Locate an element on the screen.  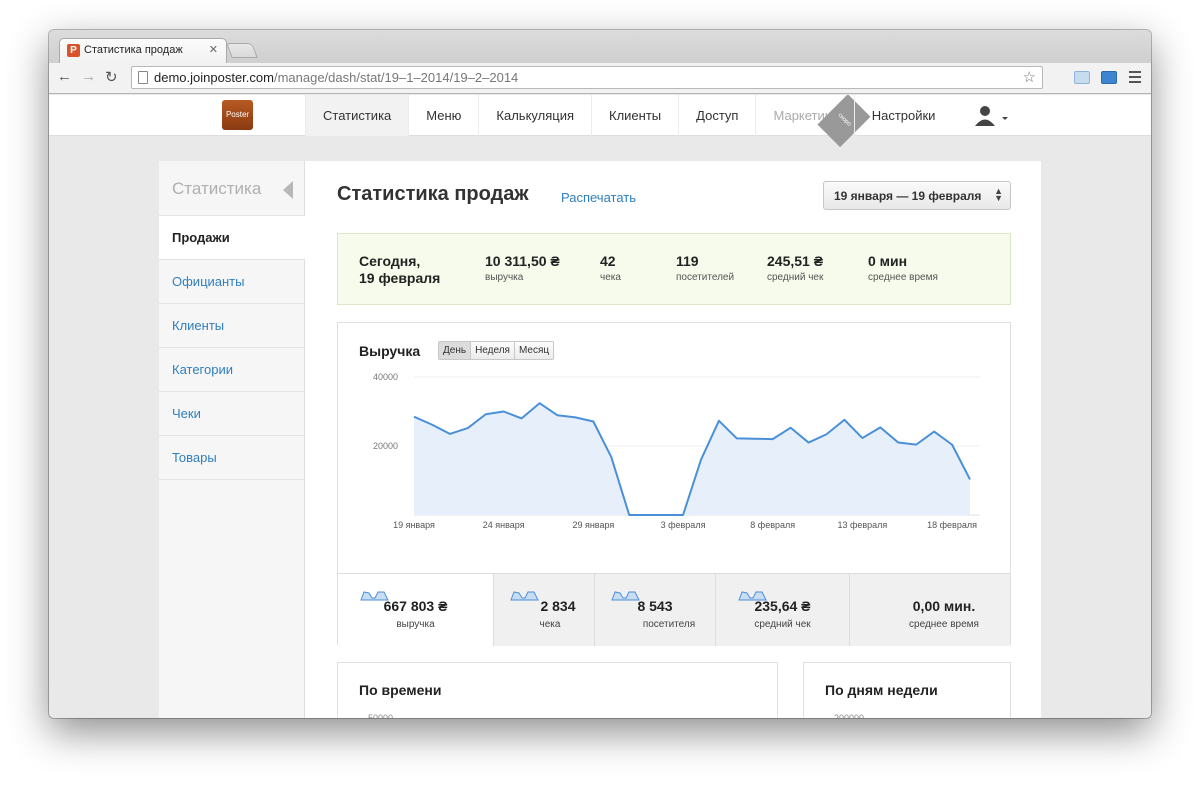
url-host: demo.joinposter.com is located at coordinates (214, 77).